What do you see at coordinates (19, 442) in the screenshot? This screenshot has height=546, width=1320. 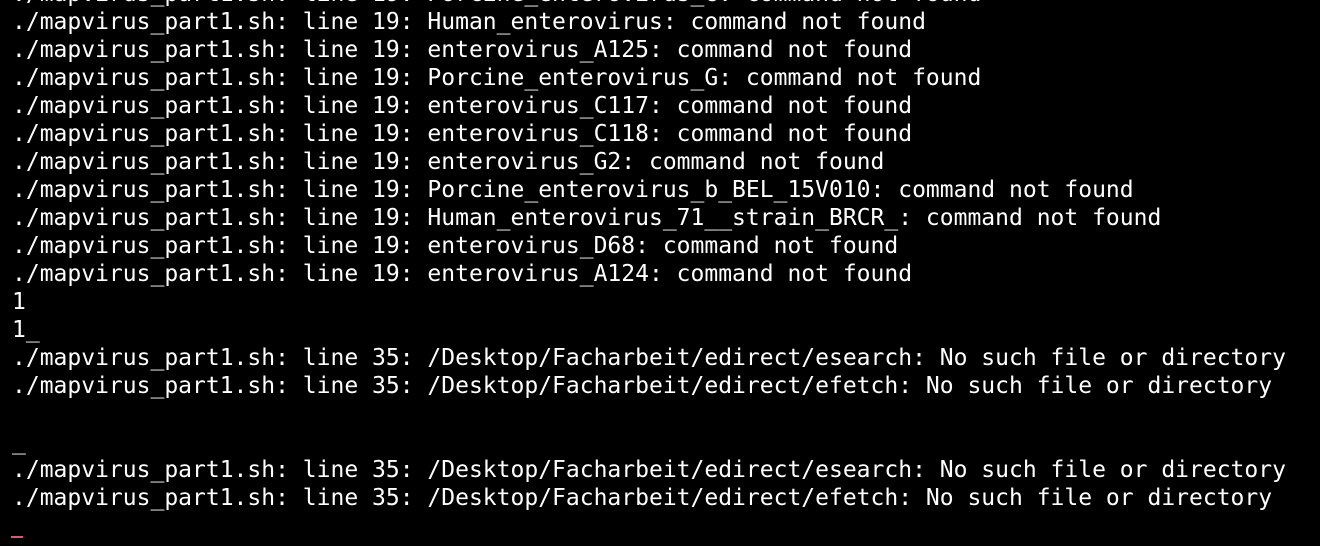 I see `terminal-line: _` at bounding box center [19, 442].